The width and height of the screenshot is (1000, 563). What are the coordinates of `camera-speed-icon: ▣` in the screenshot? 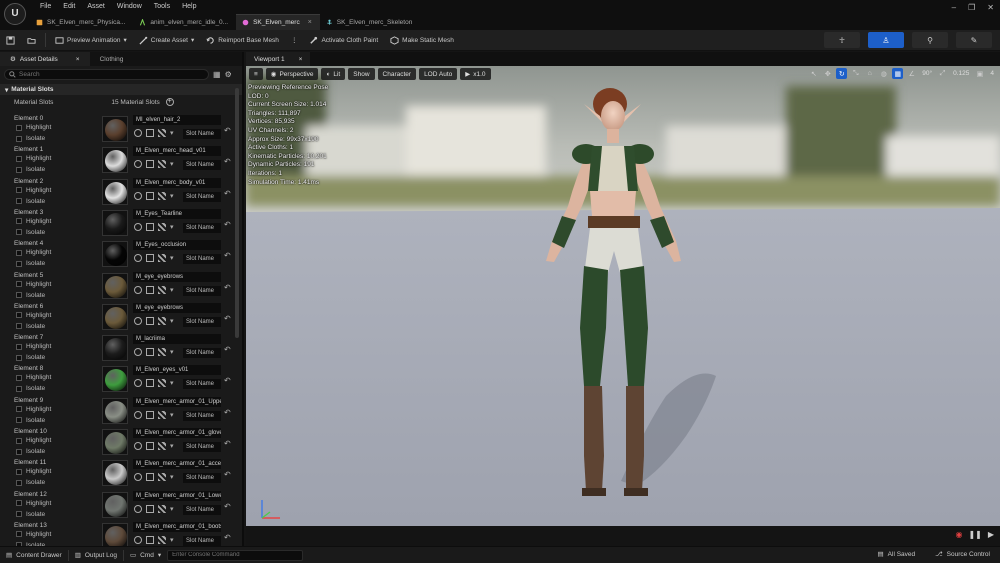 It's located at (979, 73).